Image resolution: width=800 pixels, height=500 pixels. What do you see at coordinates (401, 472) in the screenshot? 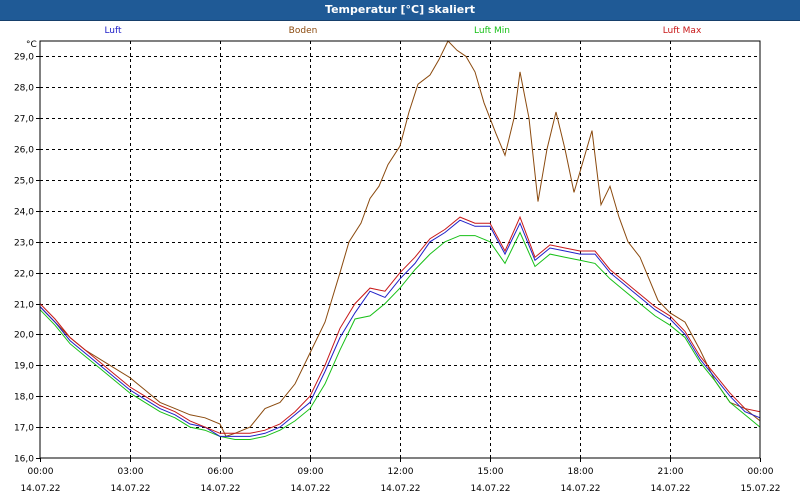
I see `x-tick-time: 12:00` at bounding box center [401, 472].